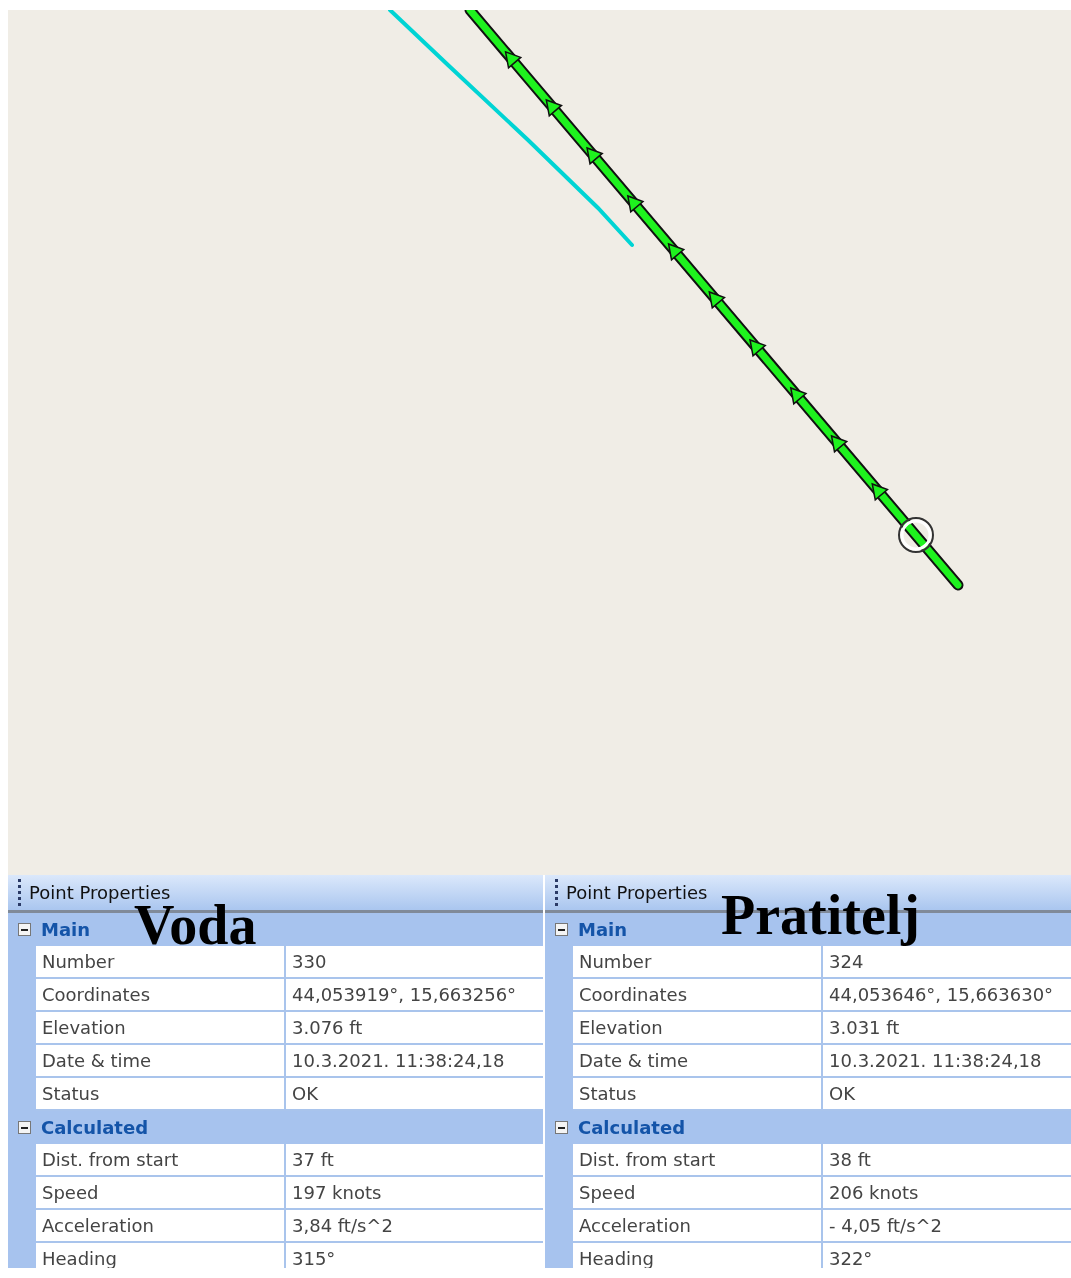 Image resolution: width=1071 pixels, height=1278 pixels. I want to click on property-value: 38 ft, so click(947, 1160).